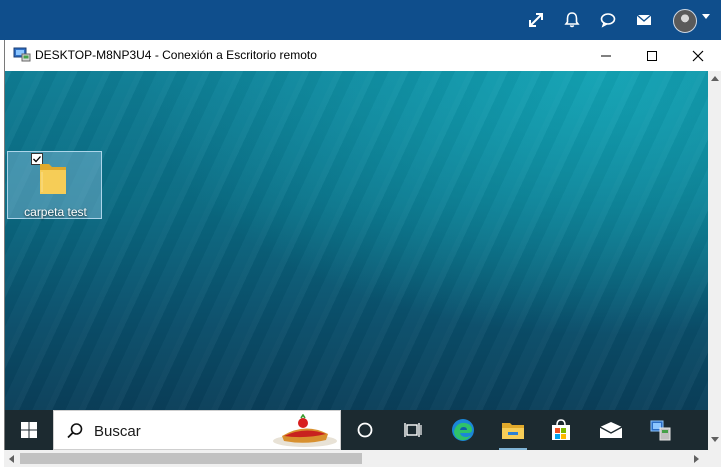  I want to click on remote-taskbar: Buscar, so click(356, 430).